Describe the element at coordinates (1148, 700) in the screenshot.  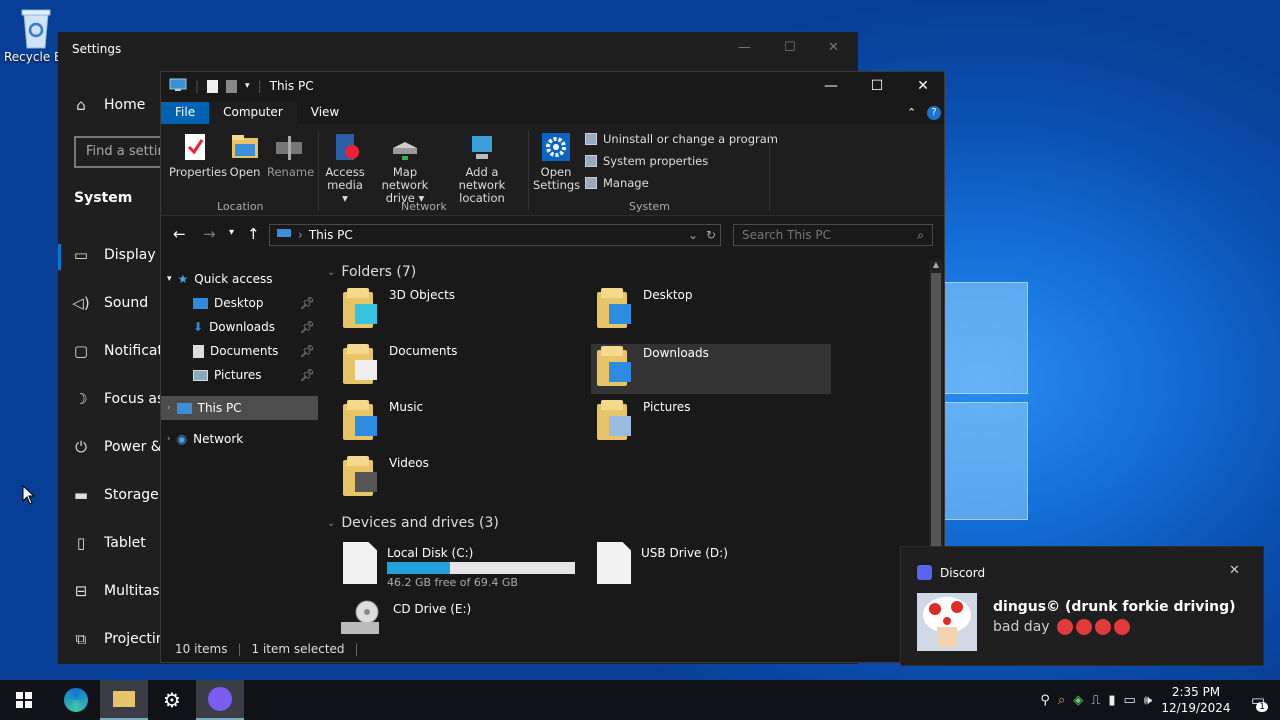
I see `volume-icon: 🕪︎` at that location.